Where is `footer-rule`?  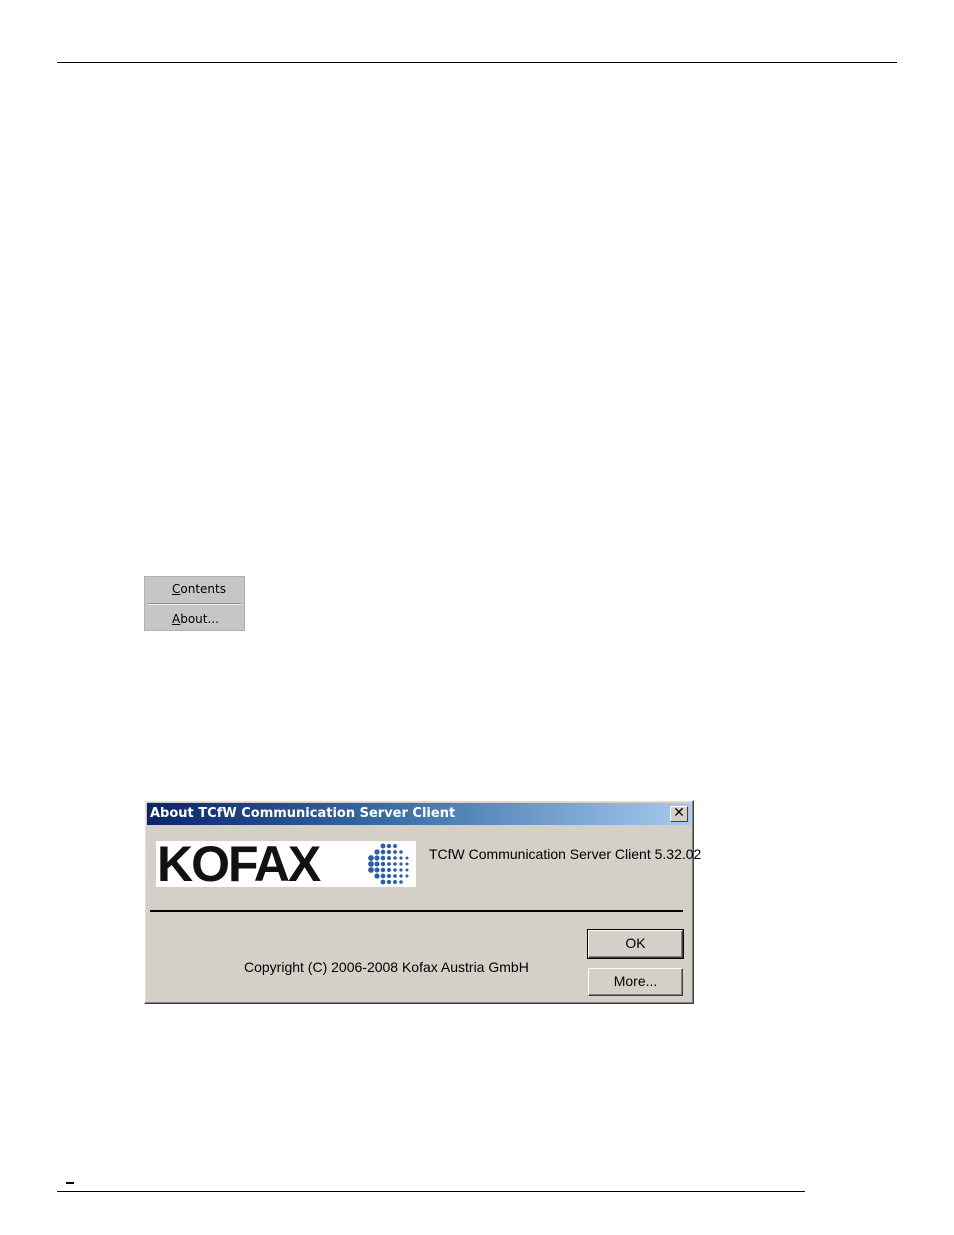
footer-rule is located at coordinates (431, 1191).